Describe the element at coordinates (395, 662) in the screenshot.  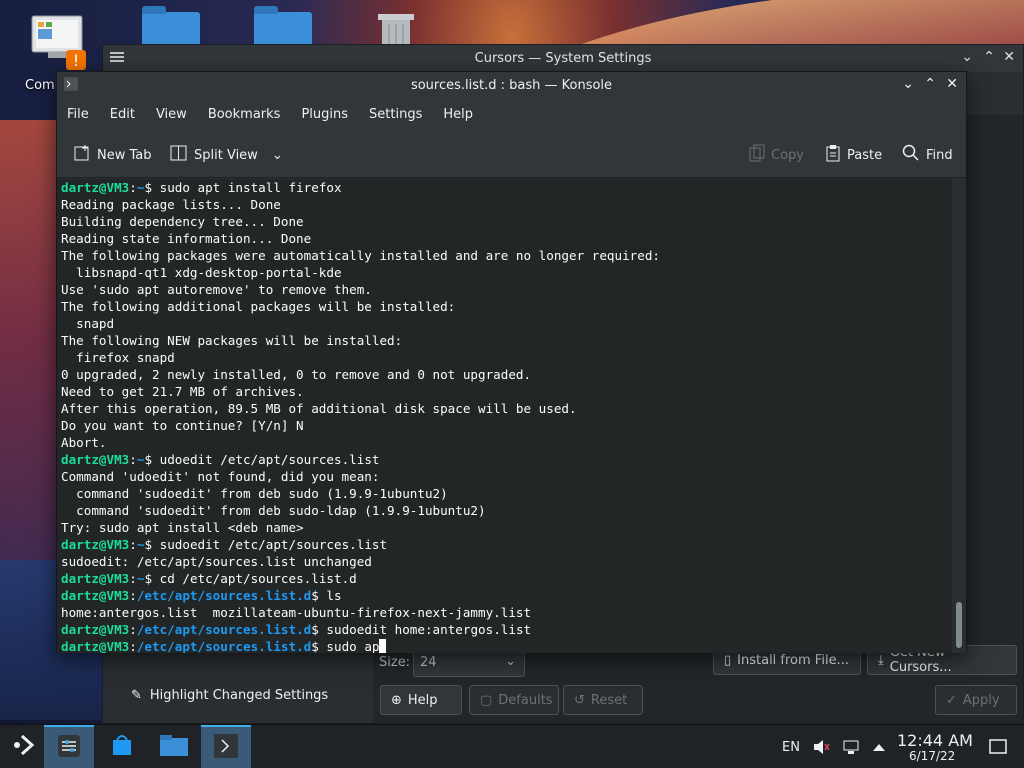
I see `size-label: Size:` at that location.